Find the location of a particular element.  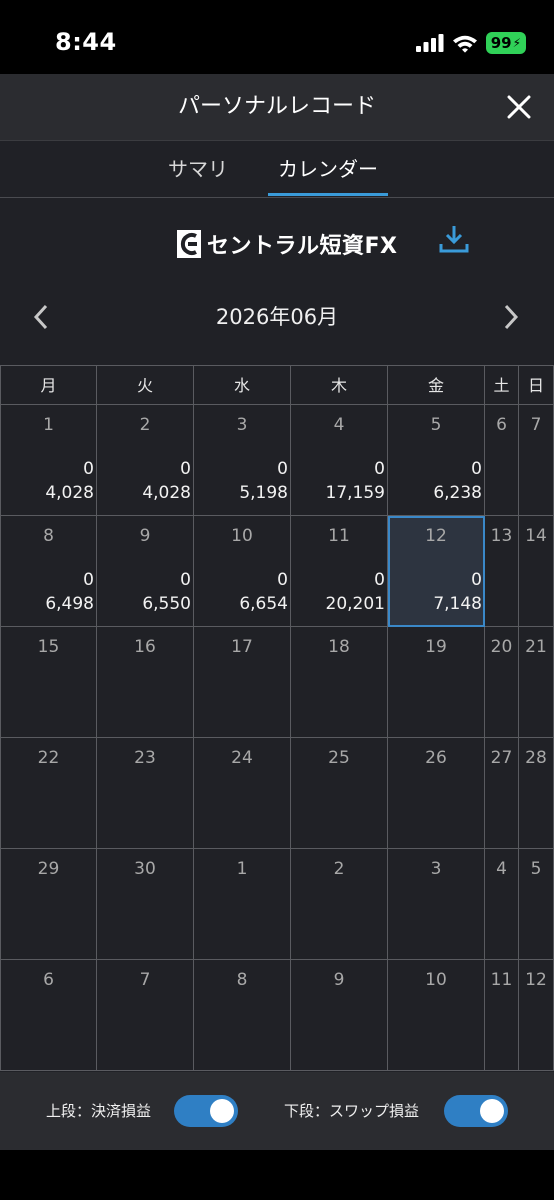

calendar-day-cell: 21 is located at coordinates (536, 682).